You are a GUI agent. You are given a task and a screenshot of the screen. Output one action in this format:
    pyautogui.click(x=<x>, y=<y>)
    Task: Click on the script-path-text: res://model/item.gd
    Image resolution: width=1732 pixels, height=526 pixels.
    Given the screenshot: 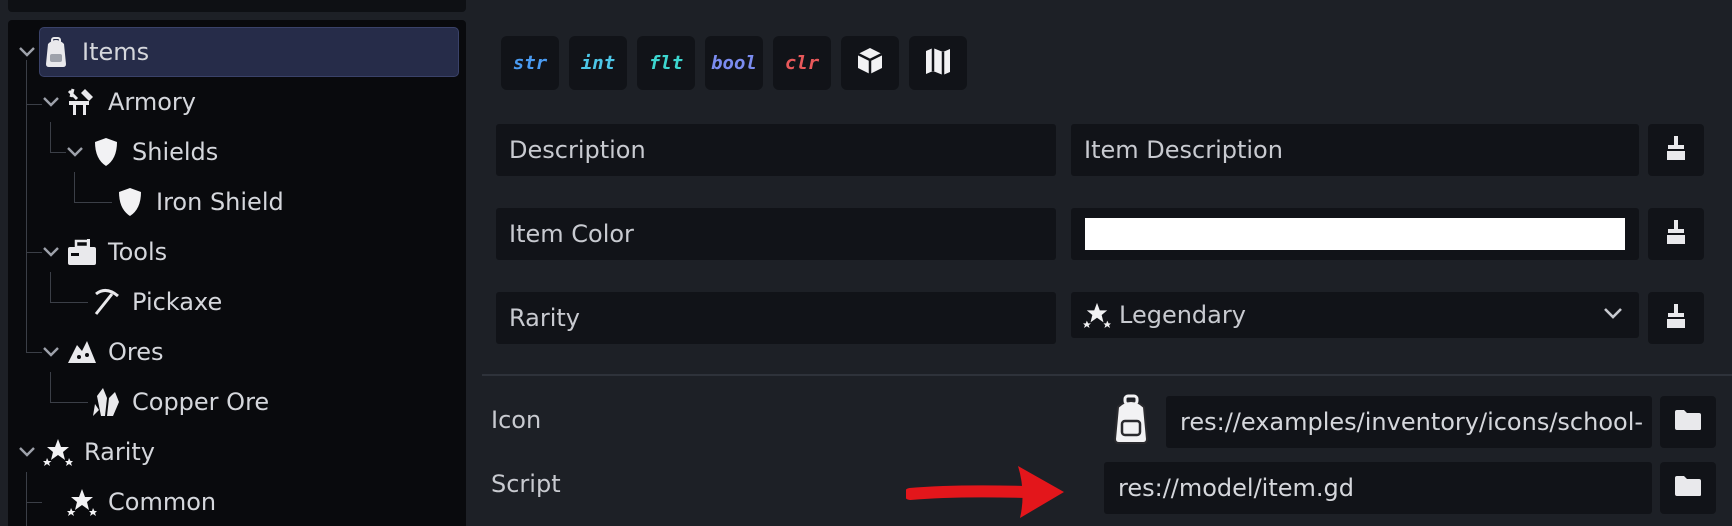 What is the action you would take?
    pyautogui.click(x=1236, y=488)
    